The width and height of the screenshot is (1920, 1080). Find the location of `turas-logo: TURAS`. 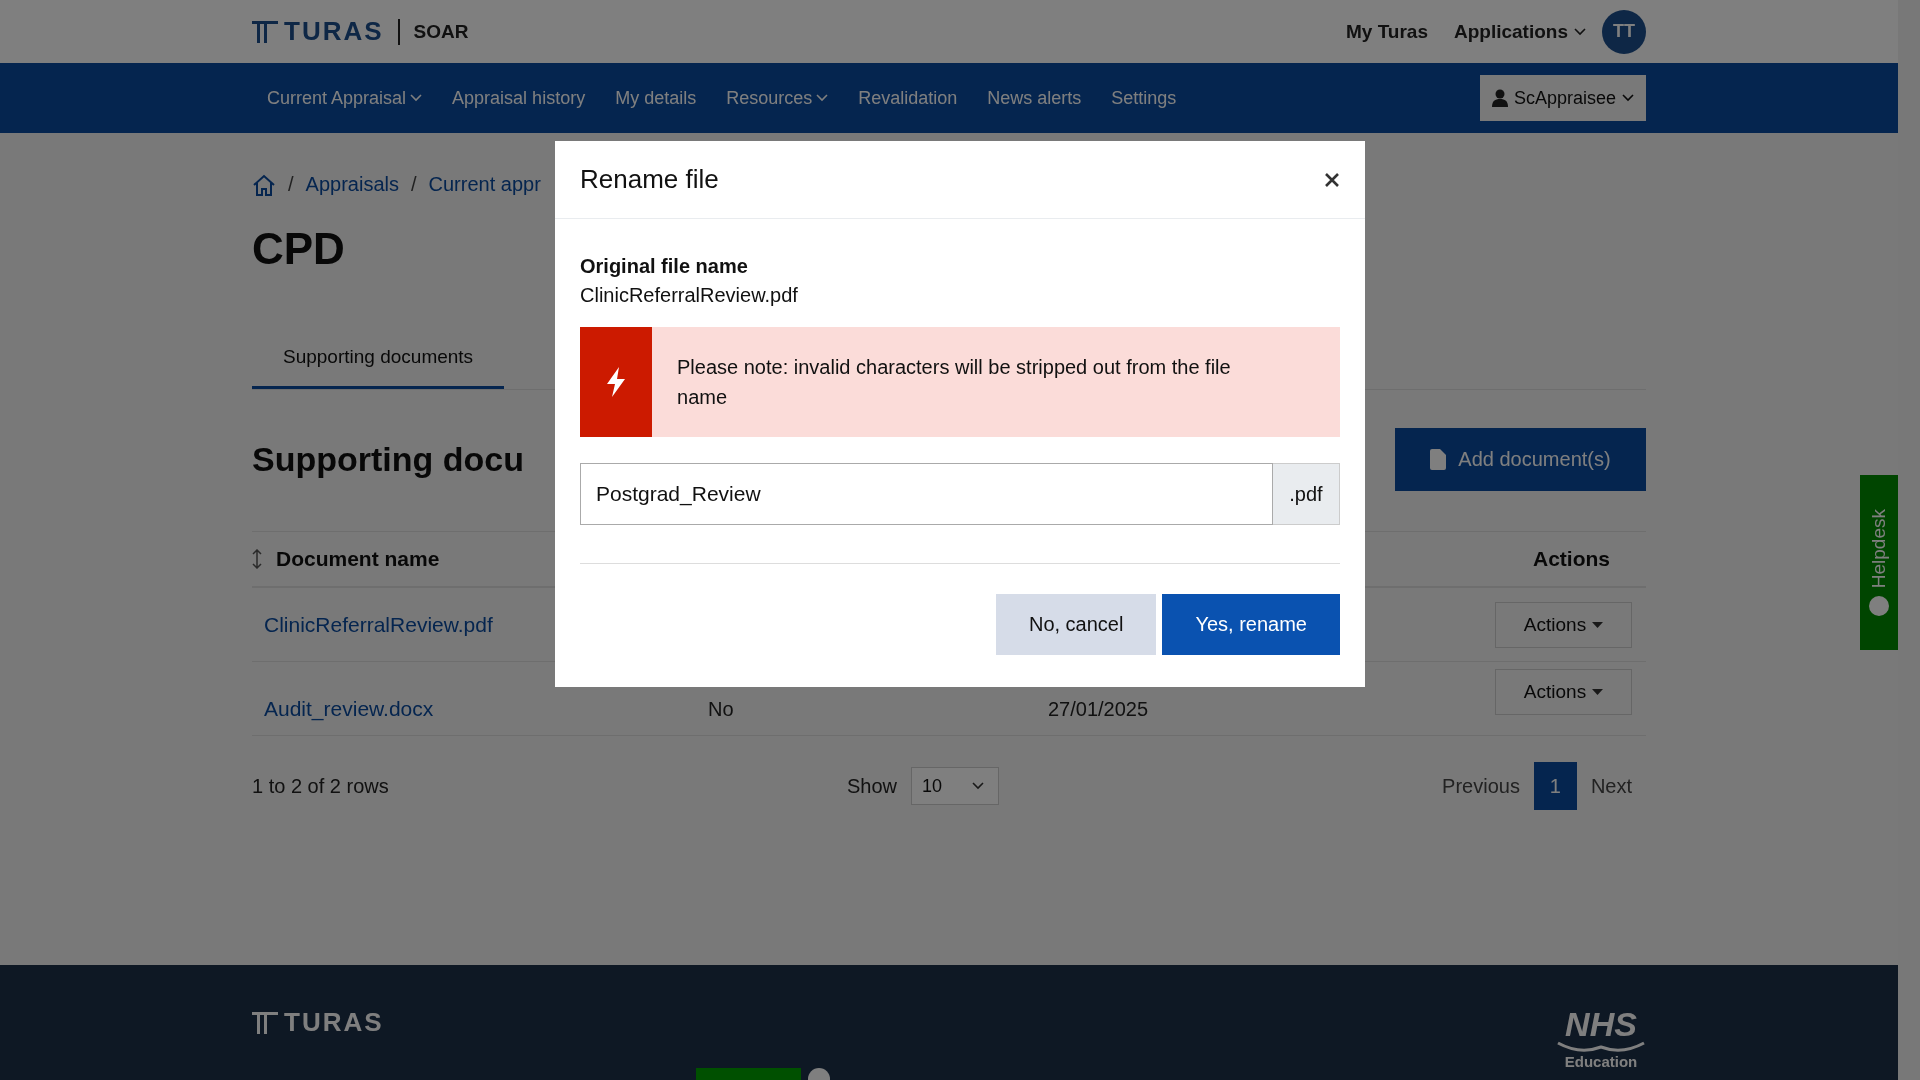

turas-logo: TURAS is located at coordinates (318, 31).